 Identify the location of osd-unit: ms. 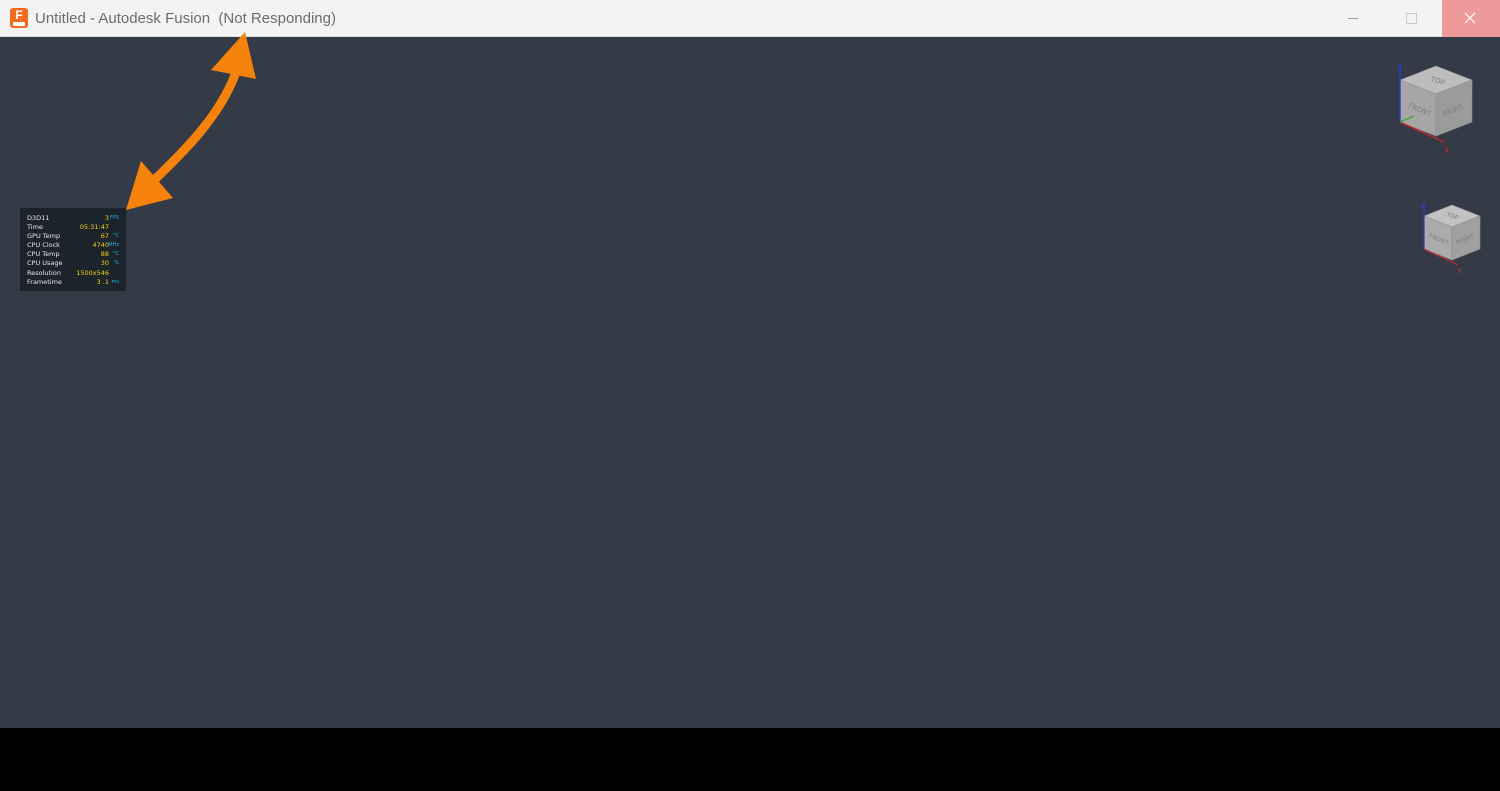
(115, 281).